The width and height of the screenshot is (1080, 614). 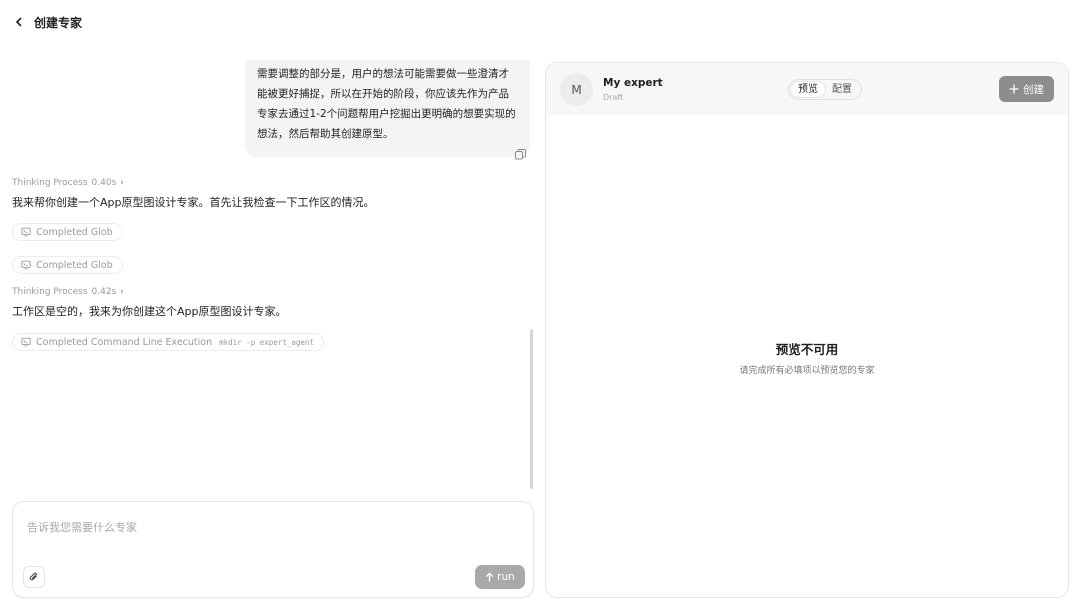 What do you see at coordinates (531, 409) in the screenshot?
I see `chat-scrollbar` at bounding box center [531, 409].